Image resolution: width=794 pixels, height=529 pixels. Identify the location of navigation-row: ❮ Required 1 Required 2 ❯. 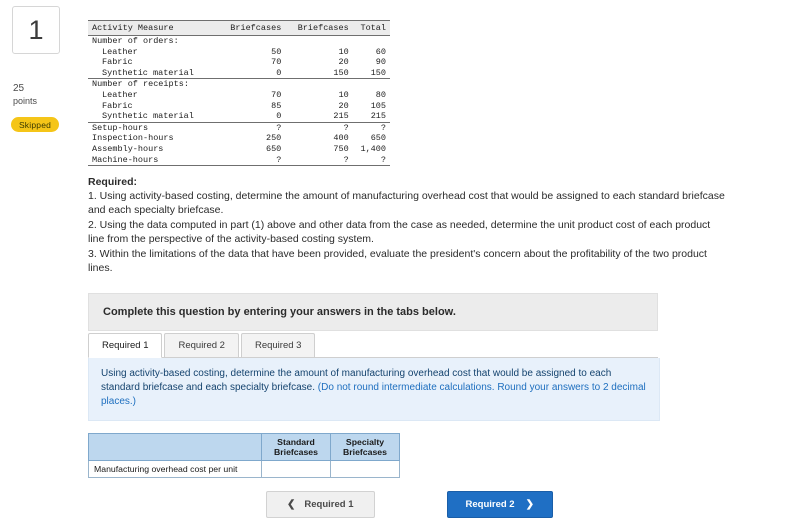
(373, 505).